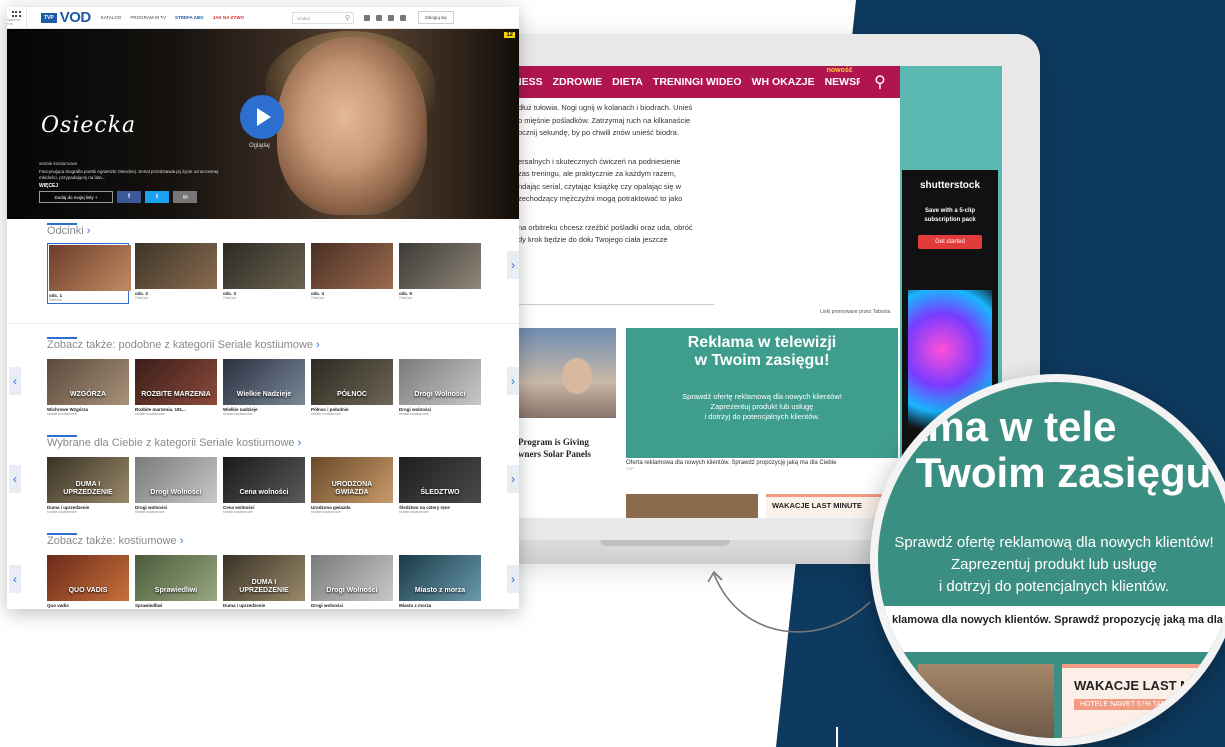 The height and width of the screenshot is (747, 1225). What do you see at coordinates (264, 382) in the screenshot?
I see `video-thumbnail: Wielkie Nadzieje` at bounding box center [264, 382].